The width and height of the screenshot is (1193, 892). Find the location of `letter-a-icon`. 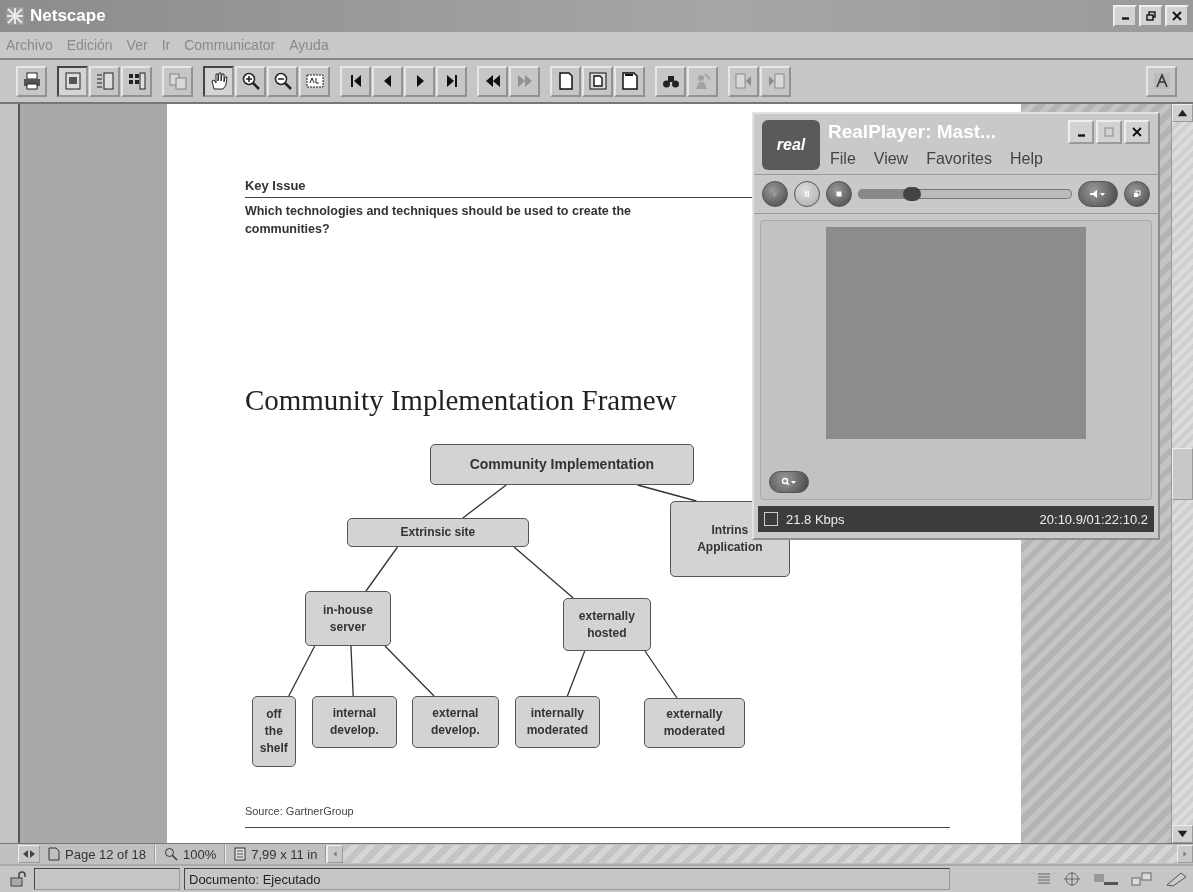

letter-a-icon is located at coordinates (1161, 81).